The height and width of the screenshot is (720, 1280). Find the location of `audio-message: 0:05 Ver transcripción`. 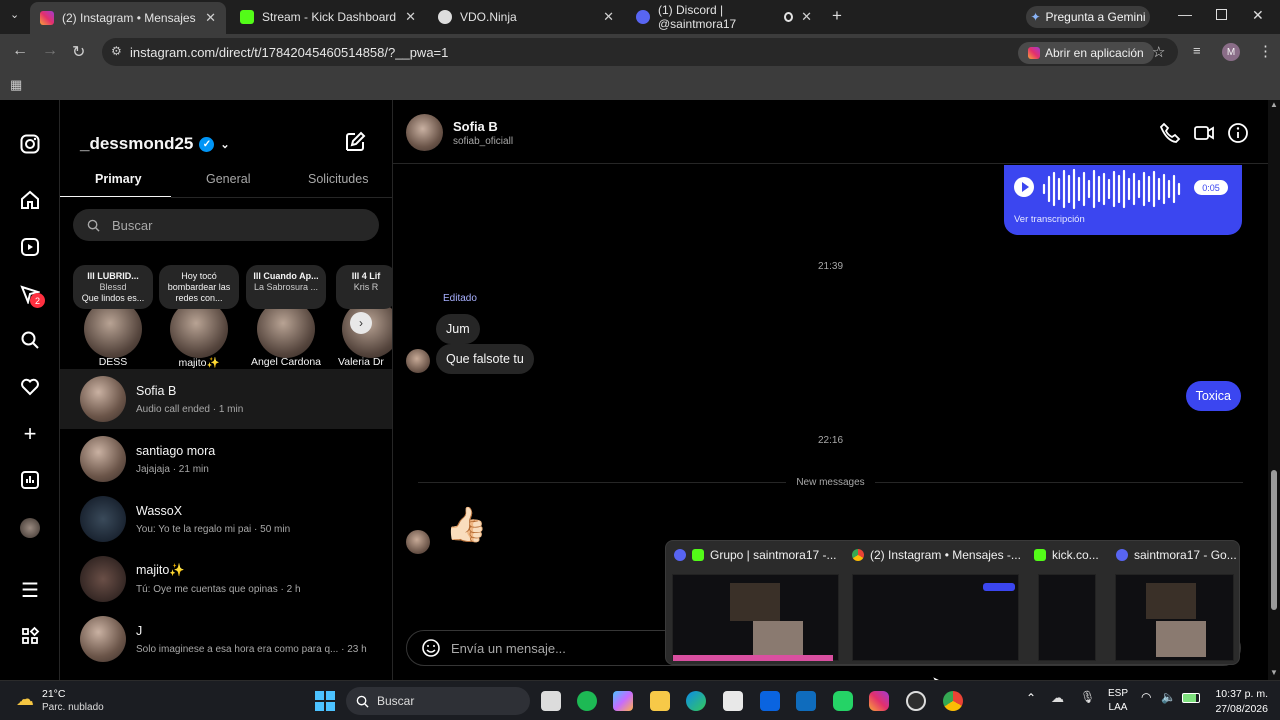

audio-message: 0:05 Ver transcripción is located at coordinates (1123, 200).